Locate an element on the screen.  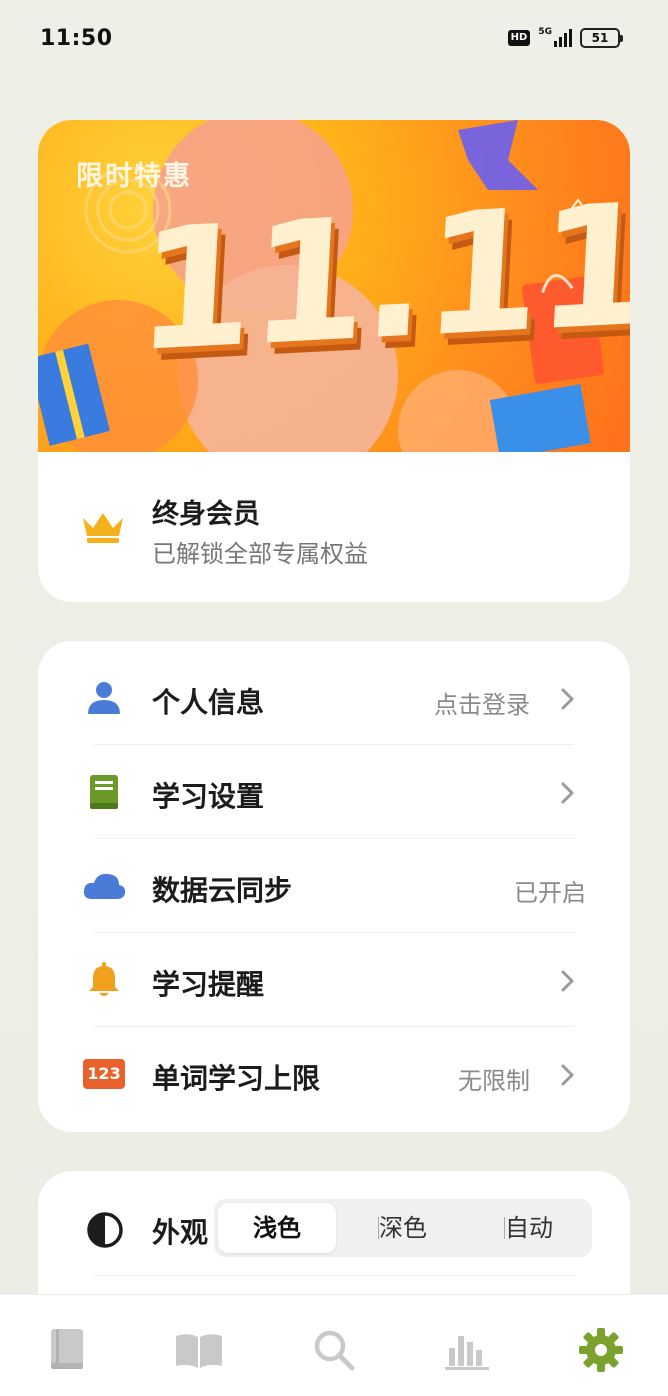
person-icon is located at coordinates (104, 698).